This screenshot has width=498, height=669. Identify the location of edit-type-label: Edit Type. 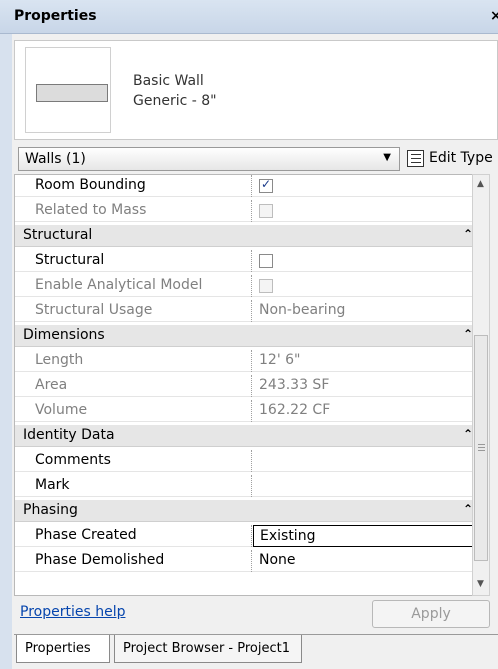
(461, 158).